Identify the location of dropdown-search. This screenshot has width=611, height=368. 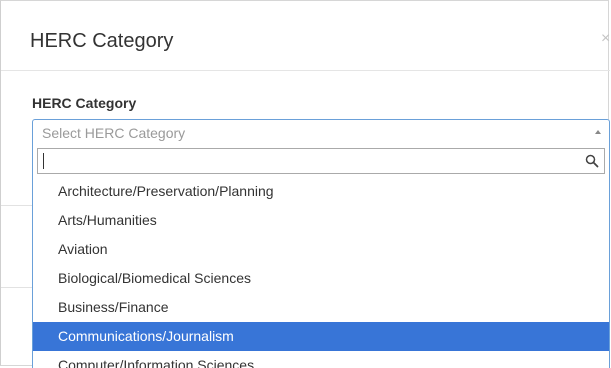
(321, 161).